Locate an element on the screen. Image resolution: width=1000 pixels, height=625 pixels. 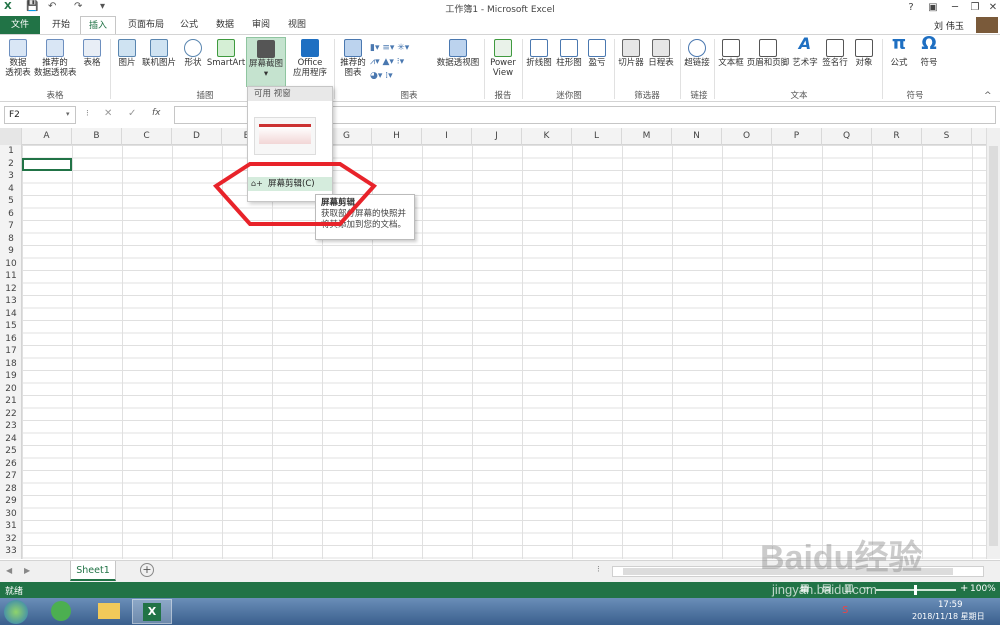
tab-formulas: 公式 is located at coordinates (189, 25).